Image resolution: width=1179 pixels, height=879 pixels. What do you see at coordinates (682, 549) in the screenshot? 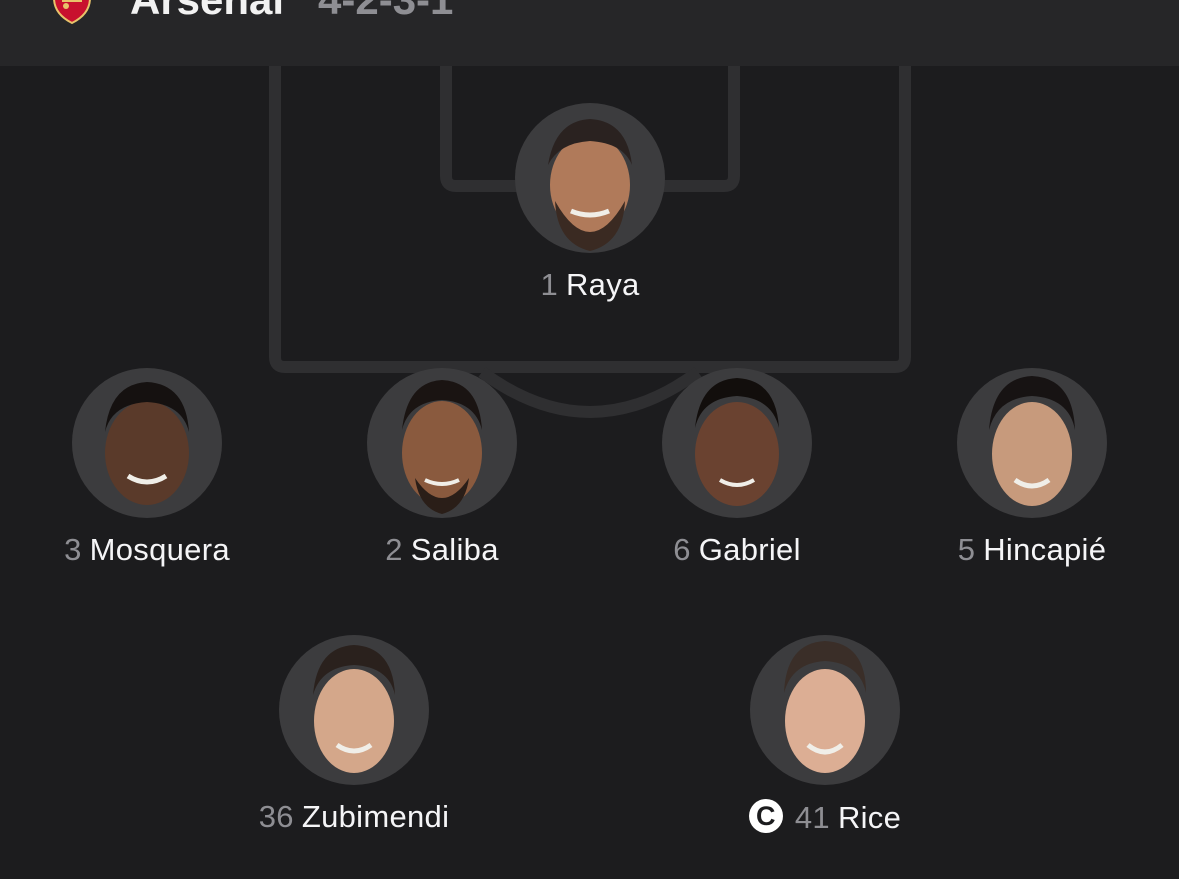
I see `player-number: 6` at bounding box center [682, 549].